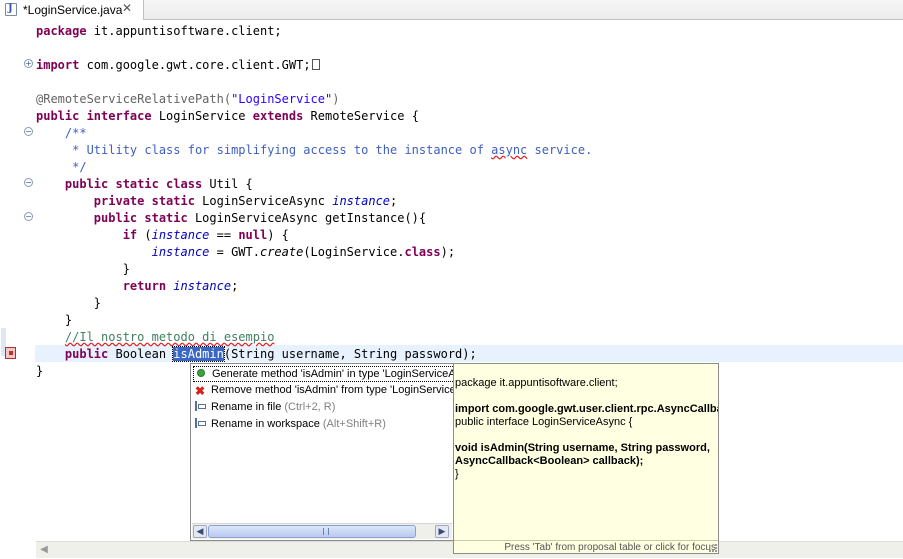 The image size is (903, 559). Describe the element at coordinates (253, 235) in the screenshot. I see `keyword: null` at that location.